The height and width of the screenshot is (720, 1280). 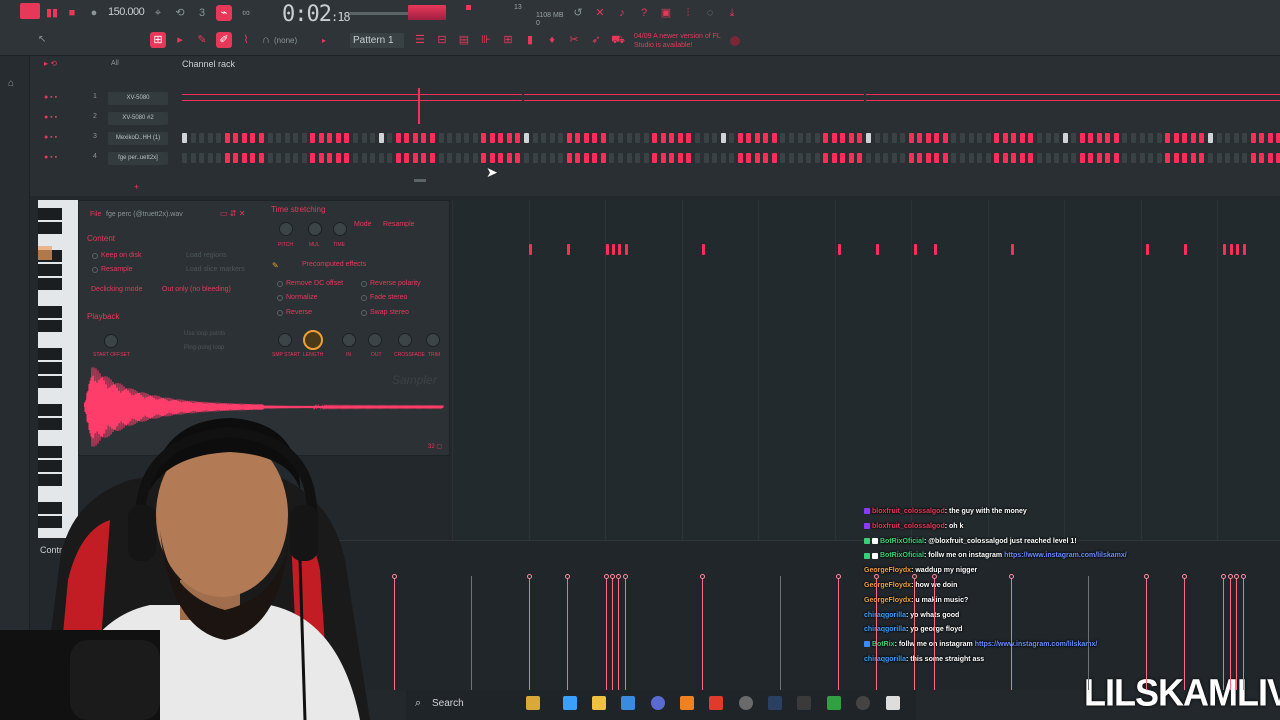 I want to click on channel-name-button: MexikoD..HH (1), so click(x=138, y=138).